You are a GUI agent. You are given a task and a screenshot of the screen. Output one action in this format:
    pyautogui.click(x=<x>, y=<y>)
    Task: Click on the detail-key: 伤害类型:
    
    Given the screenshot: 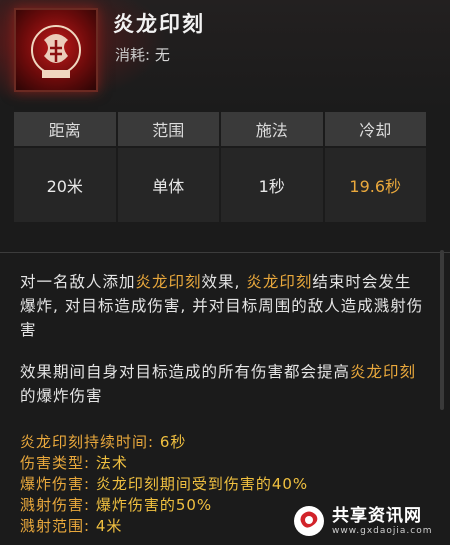 What is the action you would take?
    pyautogui.click(x=55, y=463)
    